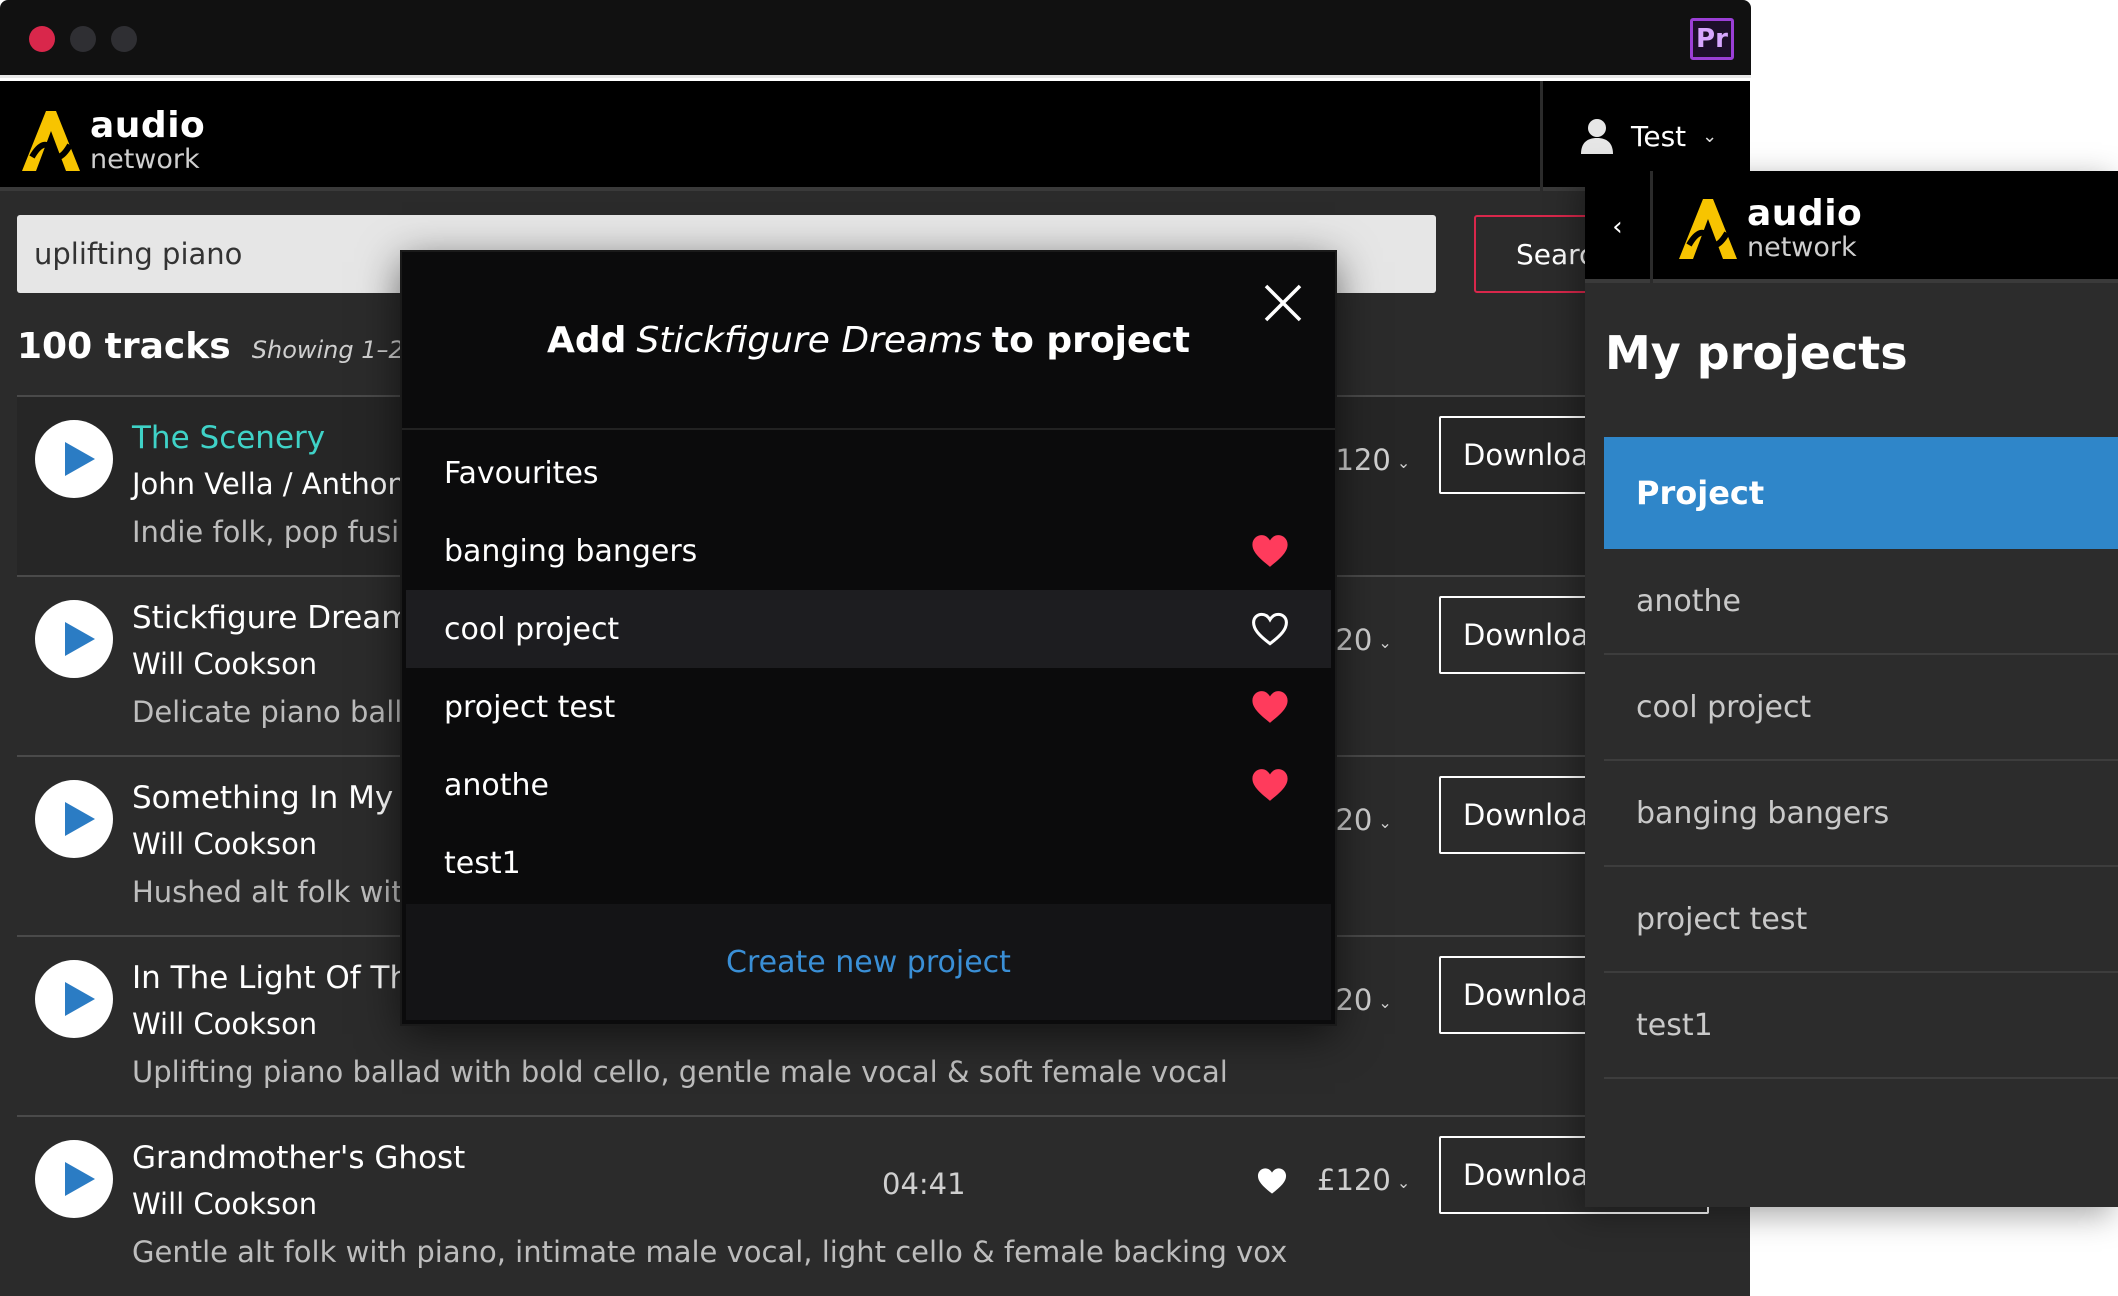 This screenshot has height=1296, width=2118. What do you see at coordinates (868, 551) in the screenshot?
I see `project-choice-item: banging bangers` at bounding box center [868, 551].